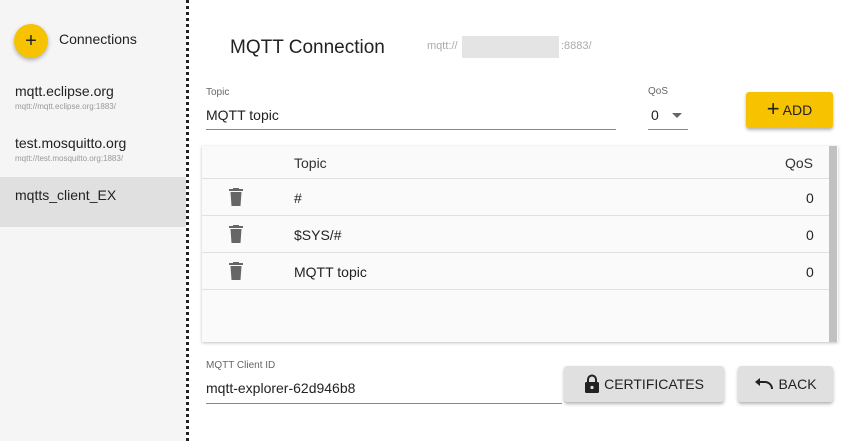  Describe the element at coordinates (187, 220) in the screenshot. I see `sidebar-divider` at that location.